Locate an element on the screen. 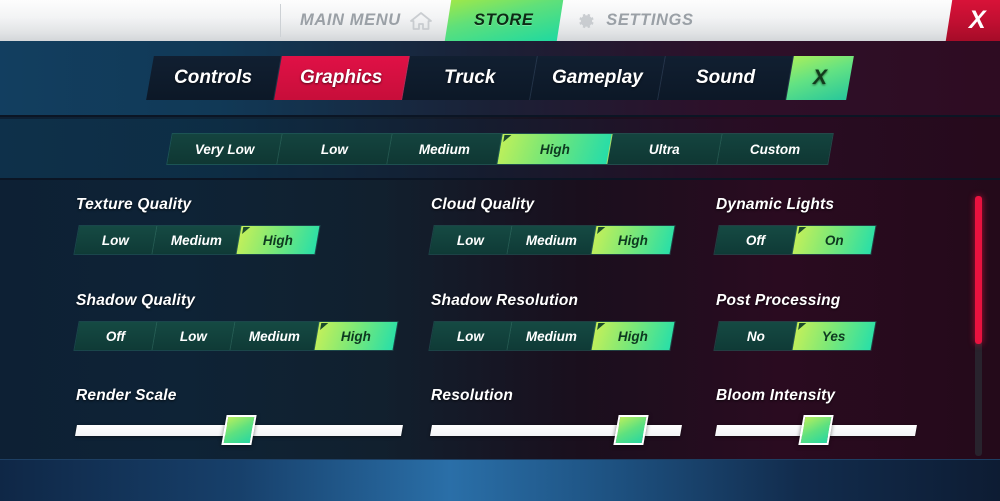  tab-truck: Truck is located at coordinates (470, 78).